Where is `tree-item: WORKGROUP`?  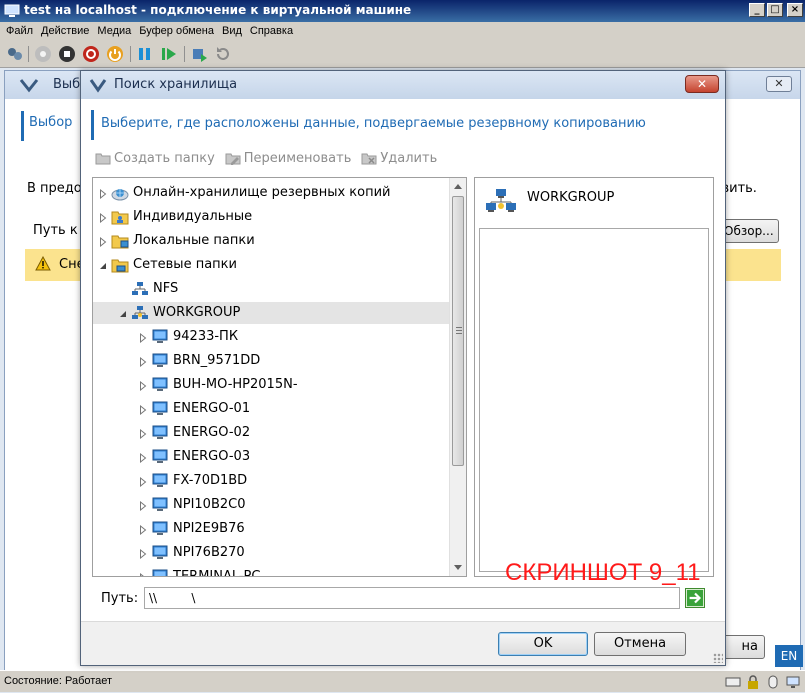 tree-item: WORKGROUP is located at coordinates (271, 313).